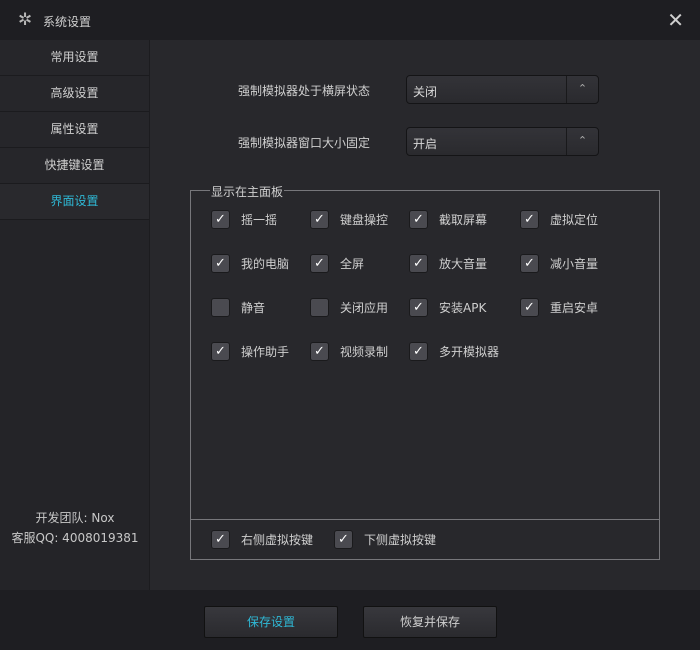 Image resolution: width=700 pixels, height=650 pixels. I want to click on checkbox-label: 多开模拟器, so click(469, 352).